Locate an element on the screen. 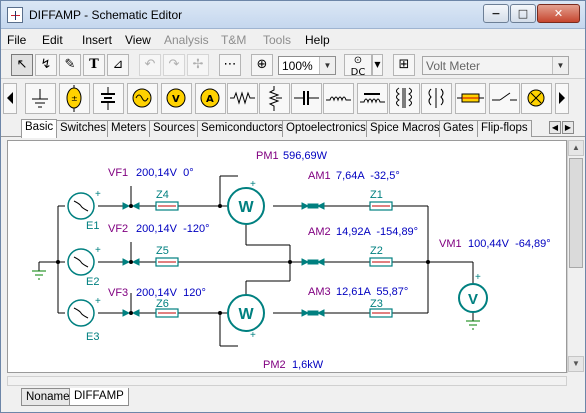  horizontal-scrollbar is located at coordinates (287, 381).